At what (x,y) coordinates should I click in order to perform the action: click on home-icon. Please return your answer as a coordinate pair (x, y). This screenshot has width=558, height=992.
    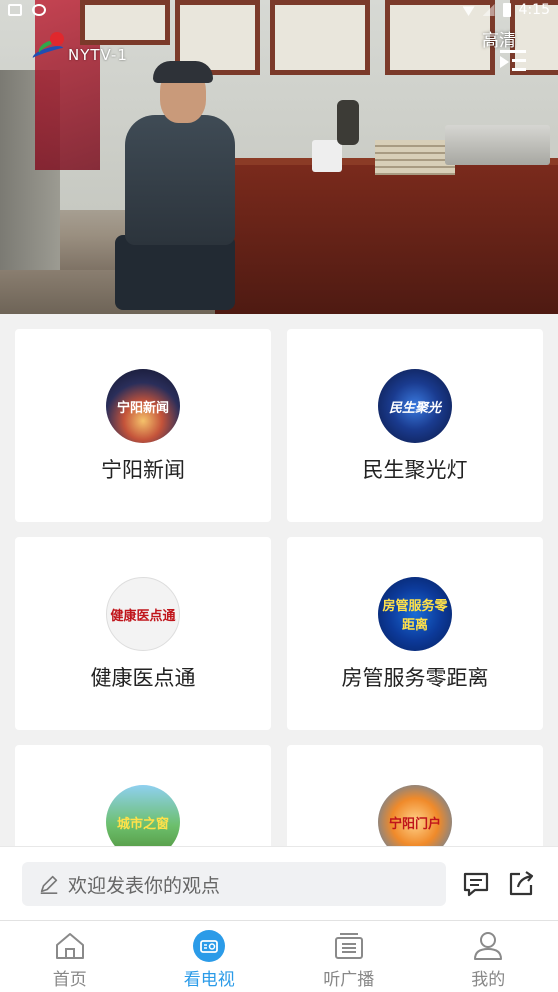
    Looking at the image, I should click on (69, 946).